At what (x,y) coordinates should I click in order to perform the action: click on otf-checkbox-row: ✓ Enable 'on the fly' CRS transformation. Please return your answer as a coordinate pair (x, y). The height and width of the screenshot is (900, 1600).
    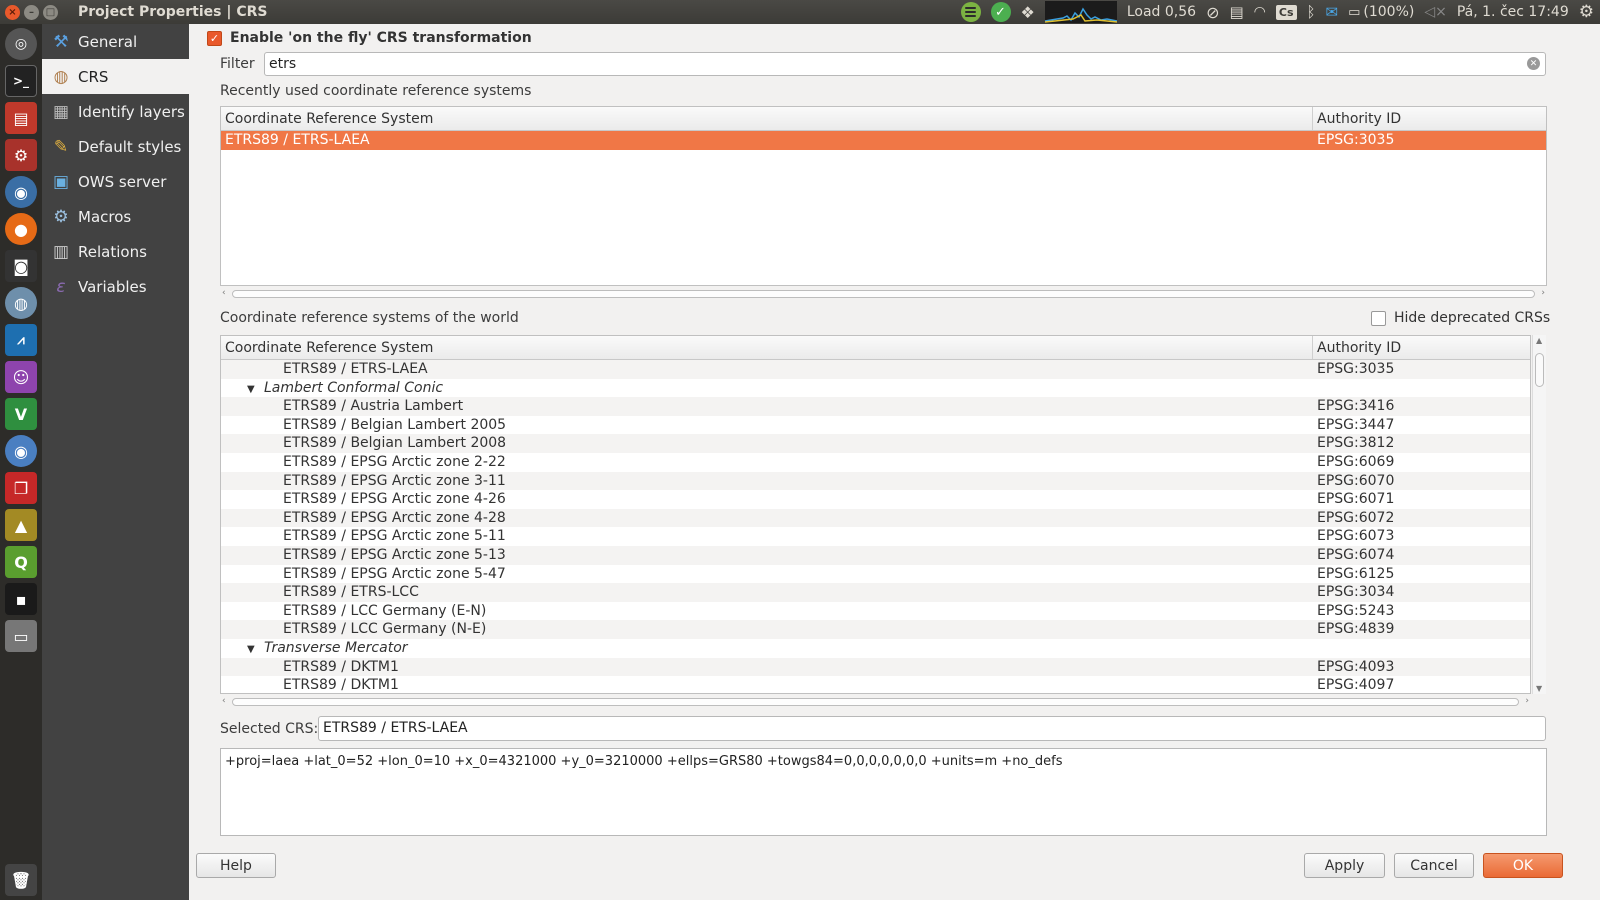
    Looking at the image, I should click on (369, 38).